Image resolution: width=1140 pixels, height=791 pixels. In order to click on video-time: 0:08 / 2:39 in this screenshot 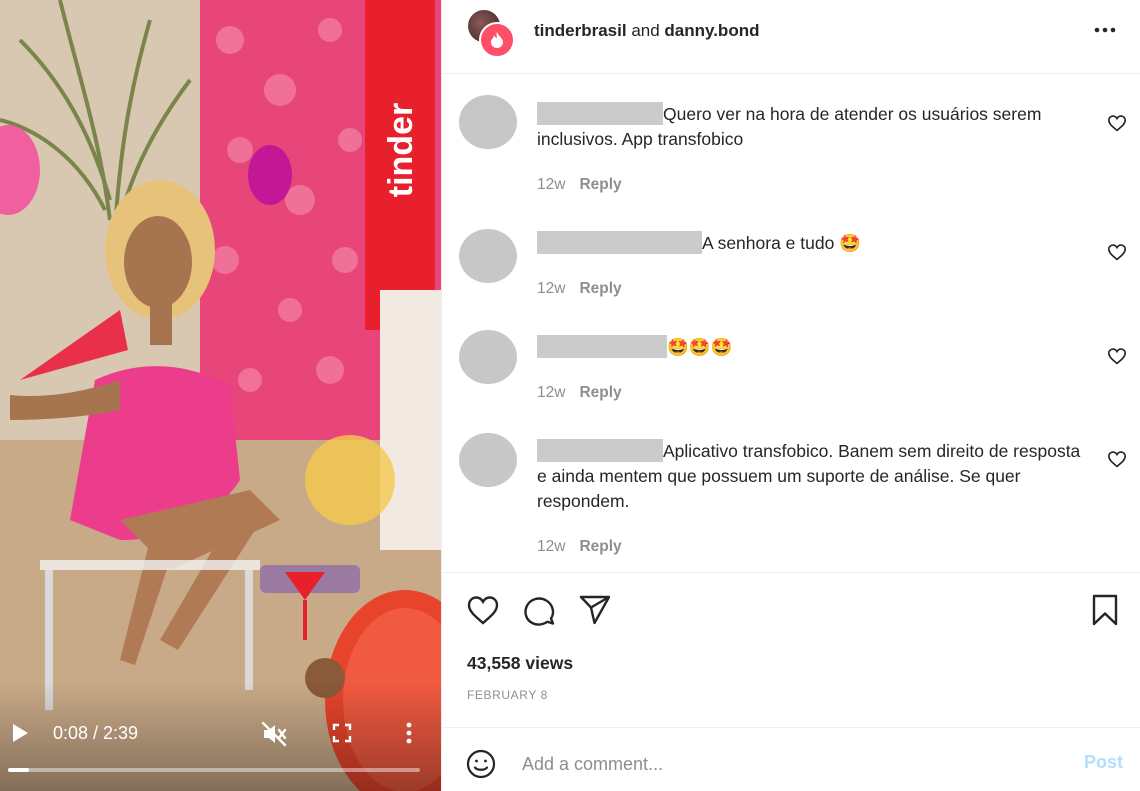, I will do `click(96, 733)`.